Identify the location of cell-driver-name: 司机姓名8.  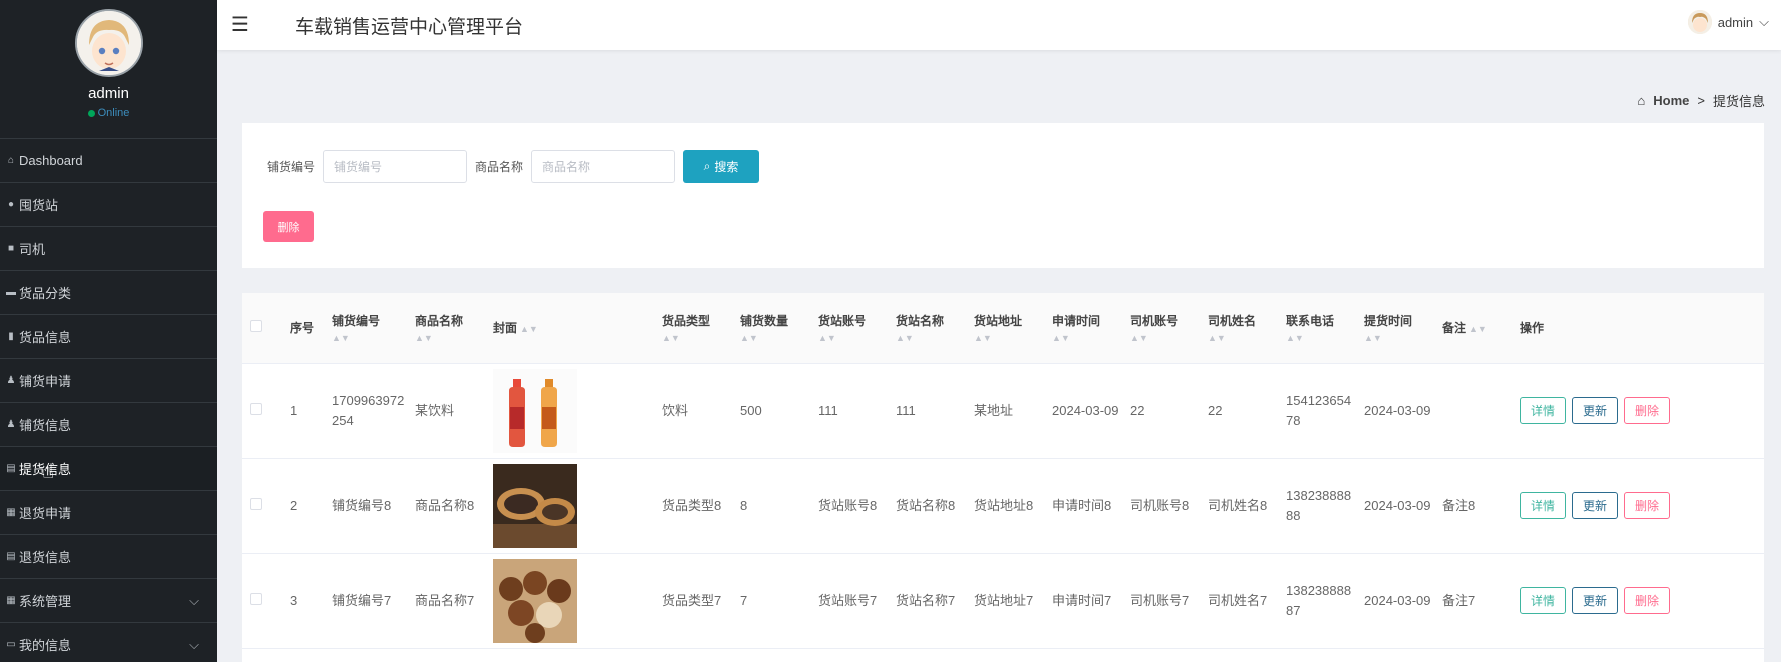
(1239, 506).